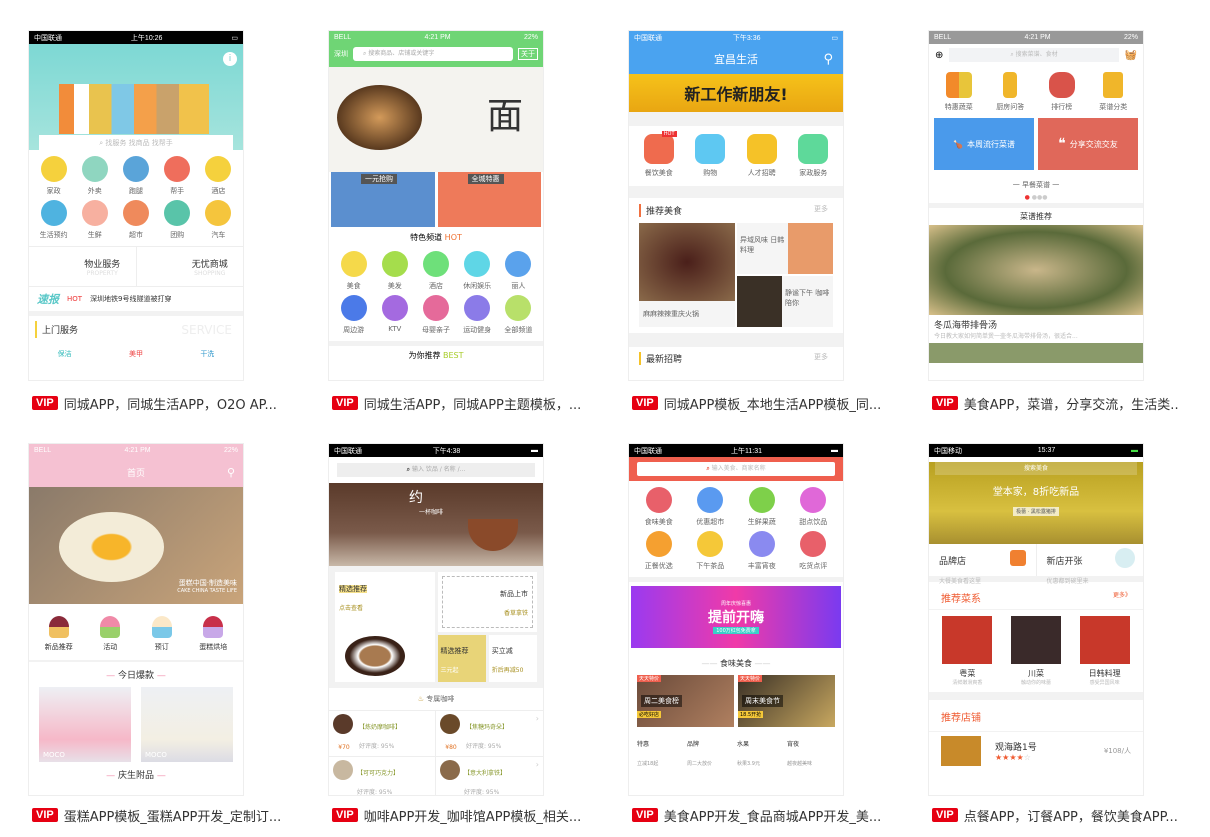 The width and height of the screenshot is (1210, 837). I want to click on service-icon: 团购, so click(177, 220).